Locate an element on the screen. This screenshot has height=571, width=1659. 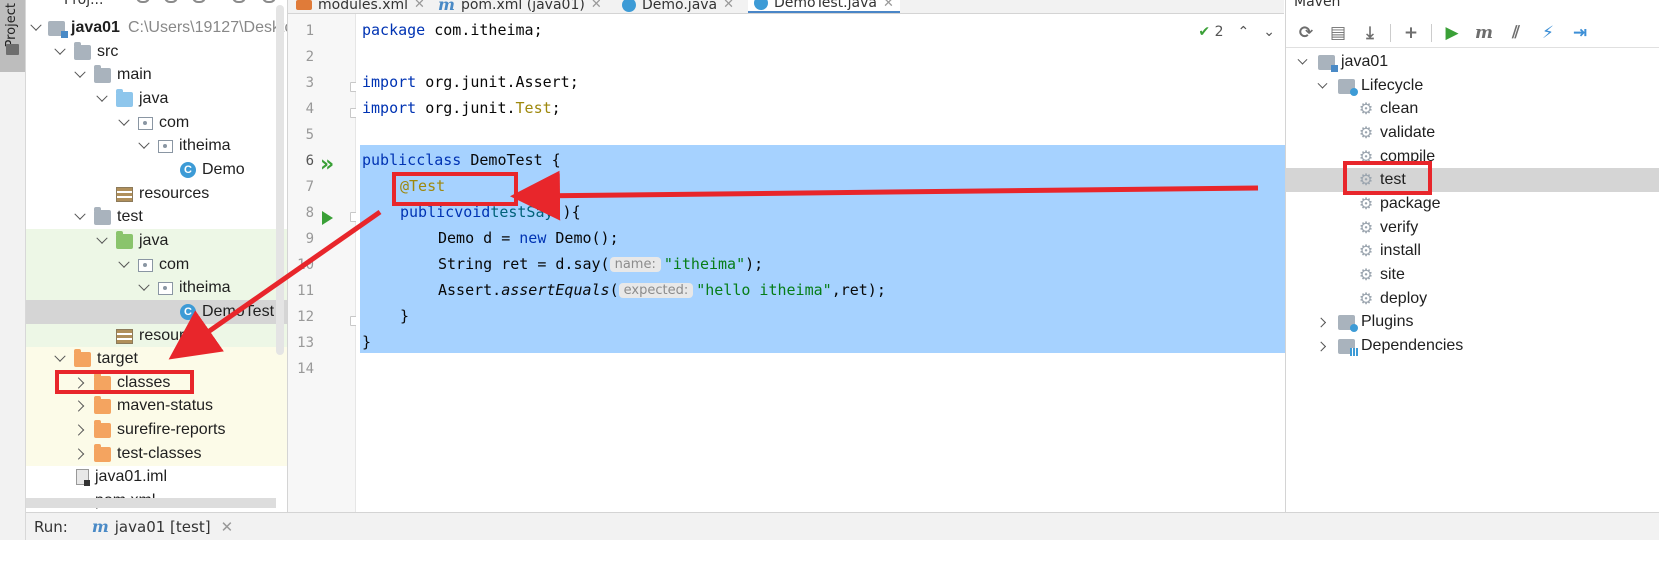
tree-item-test-com: com is located at coordinates (156, 265).